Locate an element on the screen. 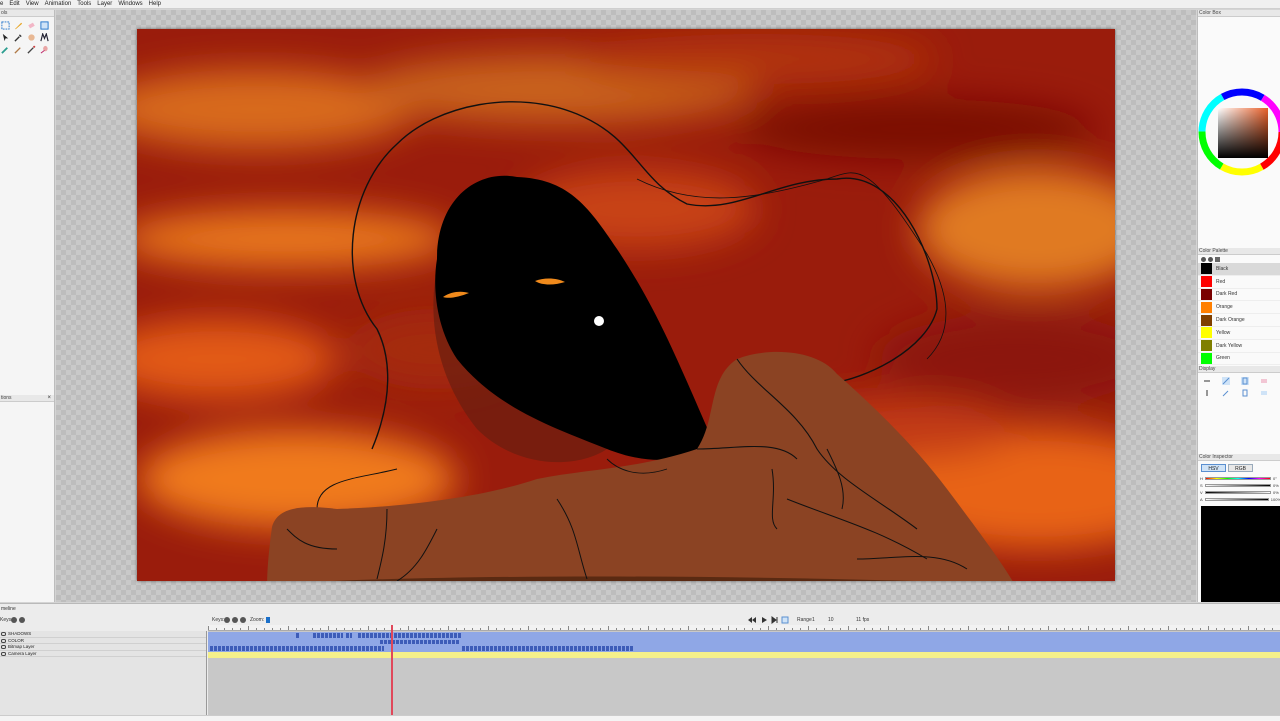 This screenshot has height=721, width=1280. range-start: 1 is located at coordinates (813, 620).